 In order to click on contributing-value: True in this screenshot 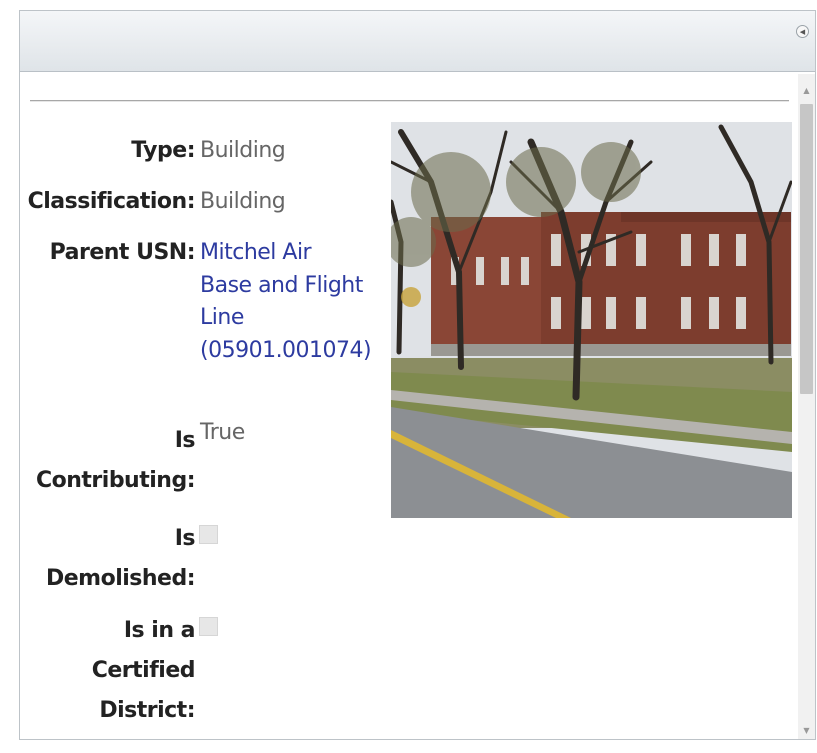, I will do `click(222, 432)`.